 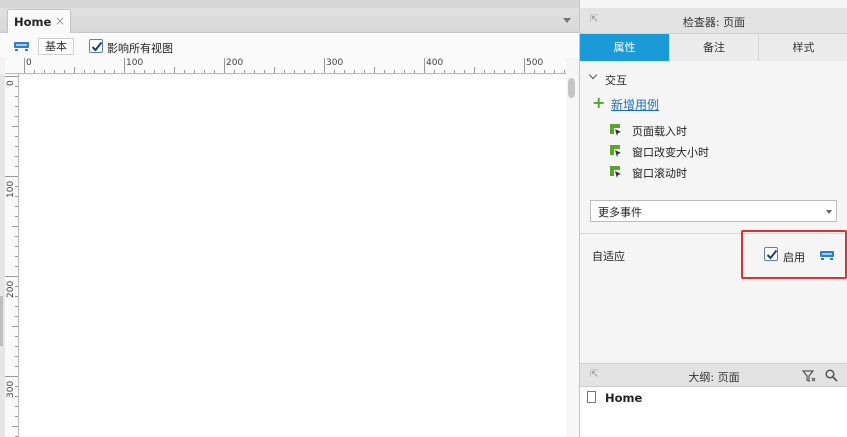 What do you see at coordinates (12, 255) in the screenshot?
I see `vertical-ruler: 0 100 200 300` at bounding box center [12, 255].